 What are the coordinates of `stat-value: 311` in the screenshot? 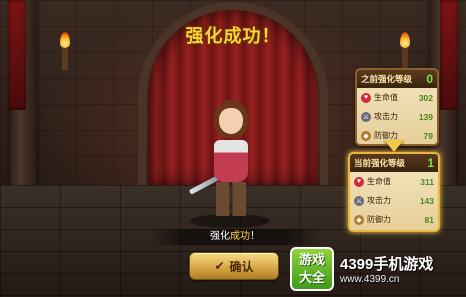 It's located at (427, 181).